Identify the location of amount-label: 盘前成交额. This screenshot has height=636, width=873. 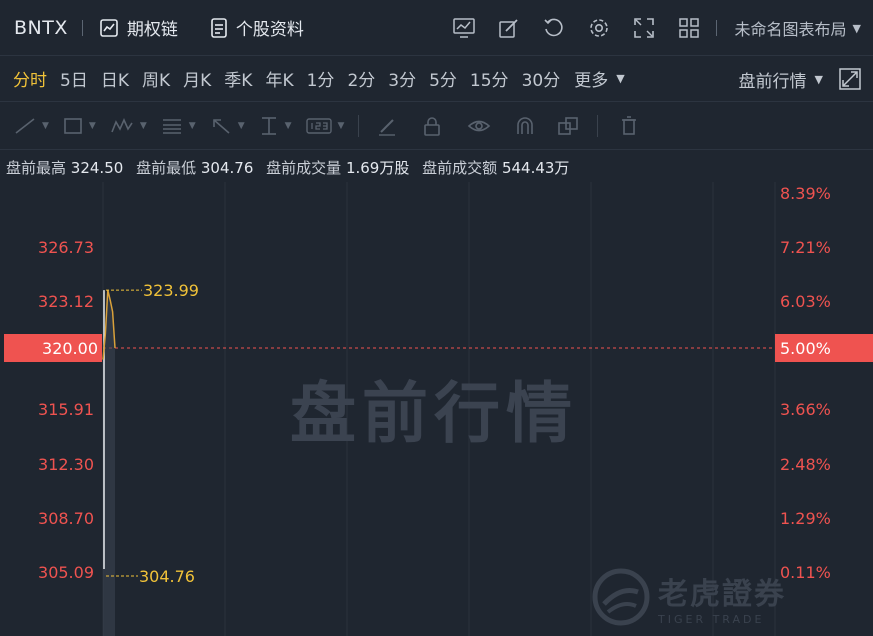
(460, 168).